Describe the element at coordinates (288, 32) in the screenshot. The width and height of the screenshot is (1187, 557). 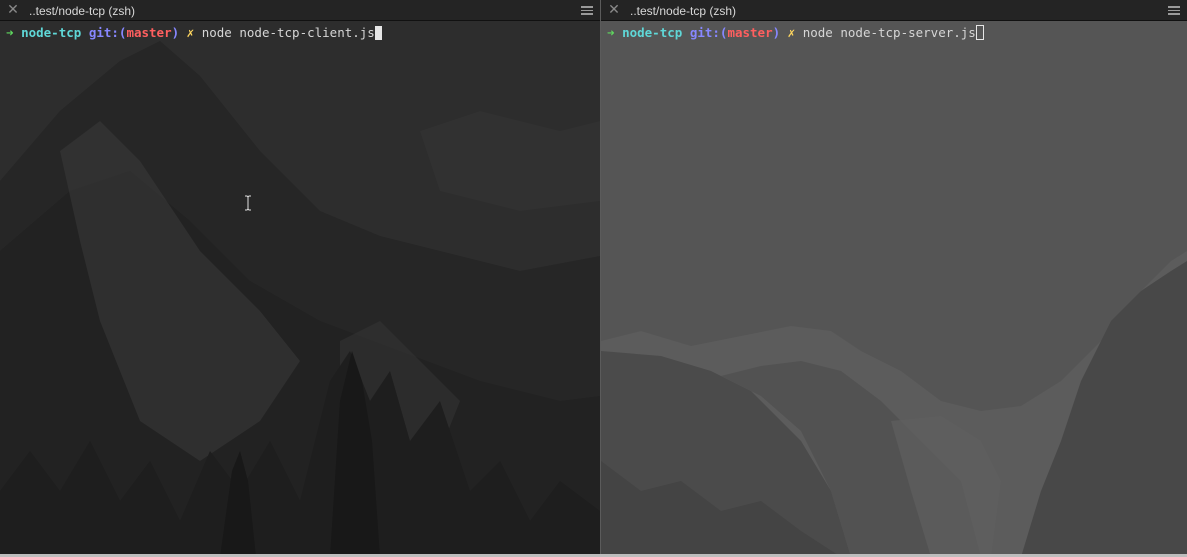
I see `left-command-text: node node-tcp-client.js` at that location.